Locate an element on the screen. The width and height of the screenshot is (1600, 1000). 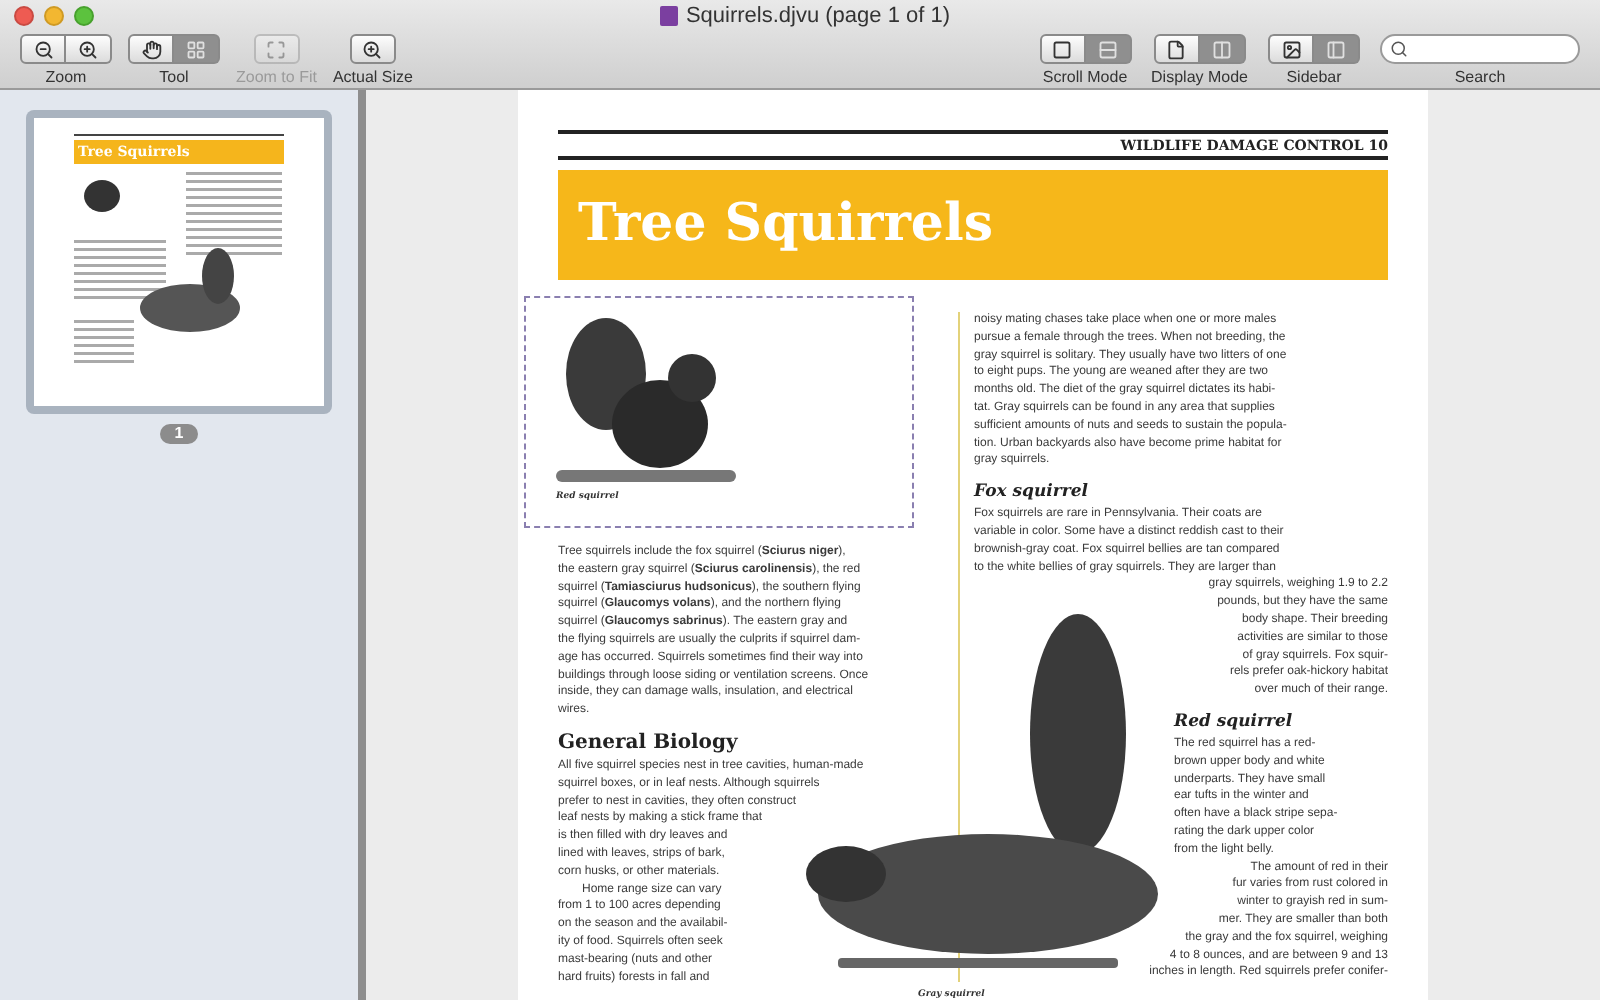
zoom-in-icon is located at coordinates (88, 49).